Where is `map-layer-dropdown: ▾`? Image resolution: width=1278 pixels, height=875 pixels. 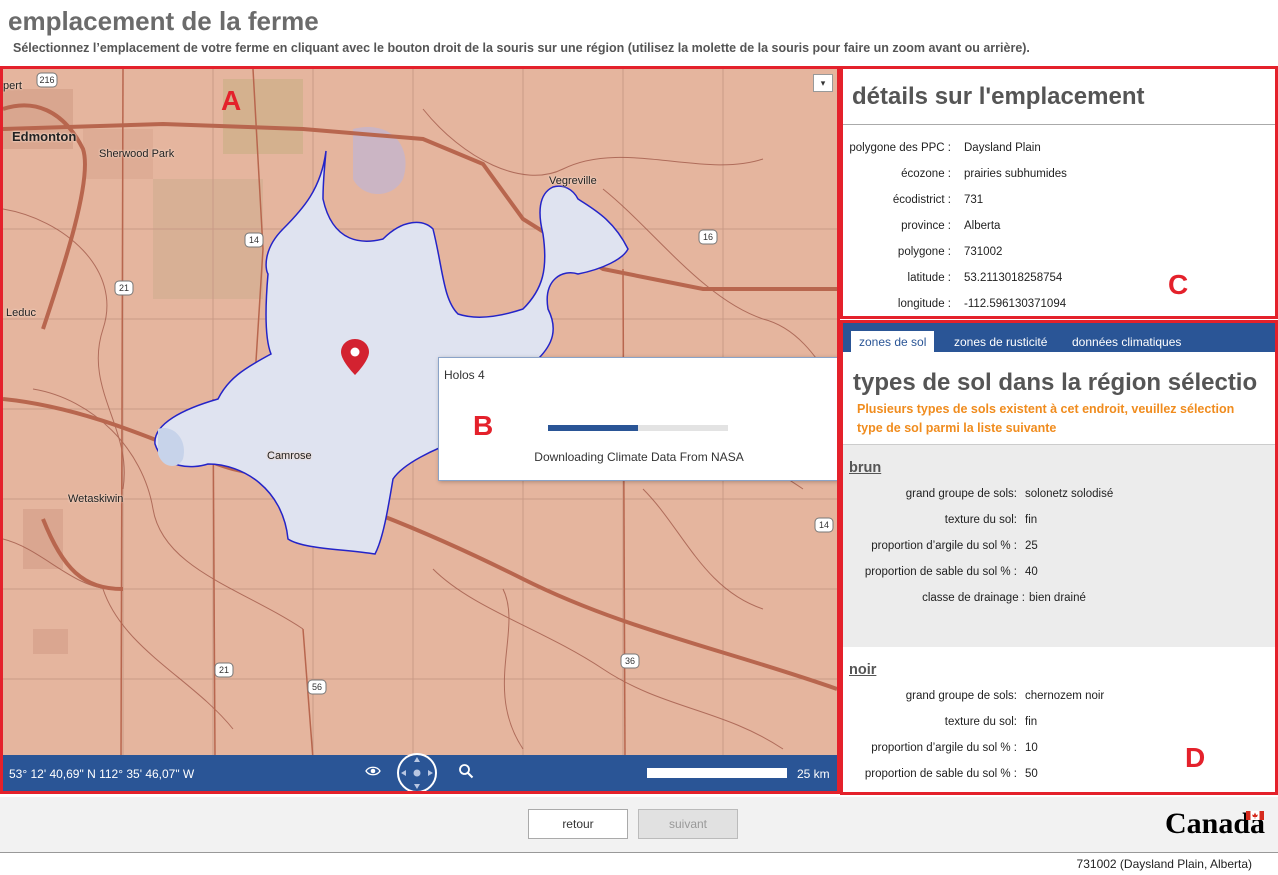
map-layer-dropdown: ▾ is located at coordinates (823, 83).